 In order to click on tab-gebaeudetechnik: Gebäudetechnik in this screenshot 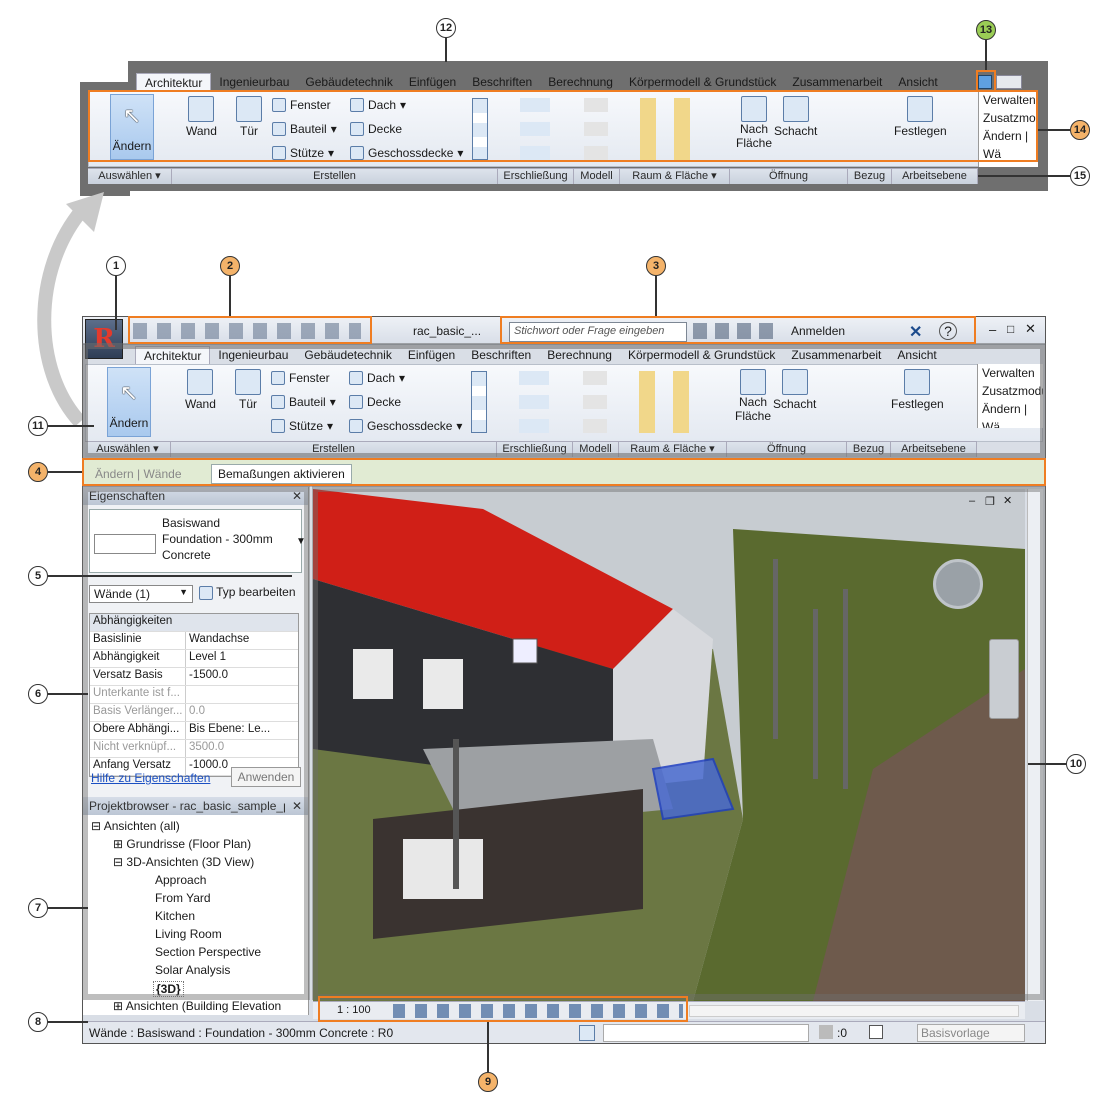, I will do `click(348, 82)`.